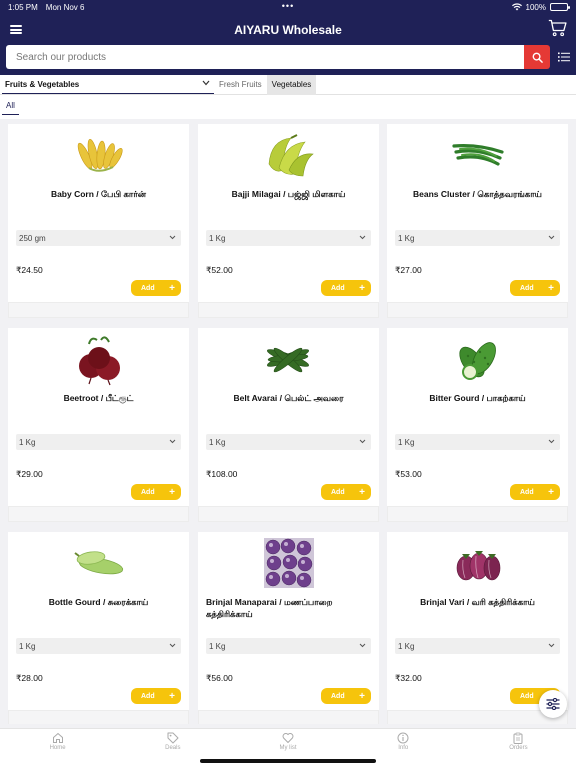 This screenshot has height=768, width=576. Describe the element at coordinates (29, 270) in the screenshot. I see `product-price: ₹24.50` at that location.